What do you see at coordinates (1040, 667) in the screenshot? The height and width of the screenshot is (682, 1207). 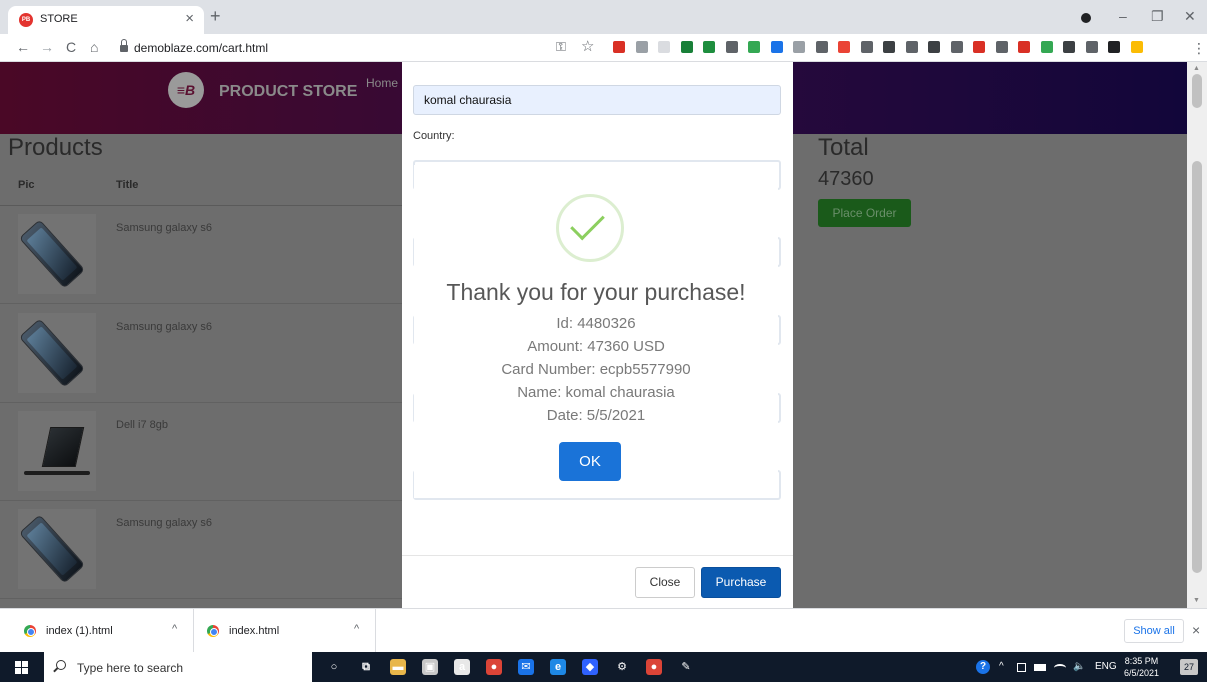 I see `battery-icon` at bounding box center [1040, 667].